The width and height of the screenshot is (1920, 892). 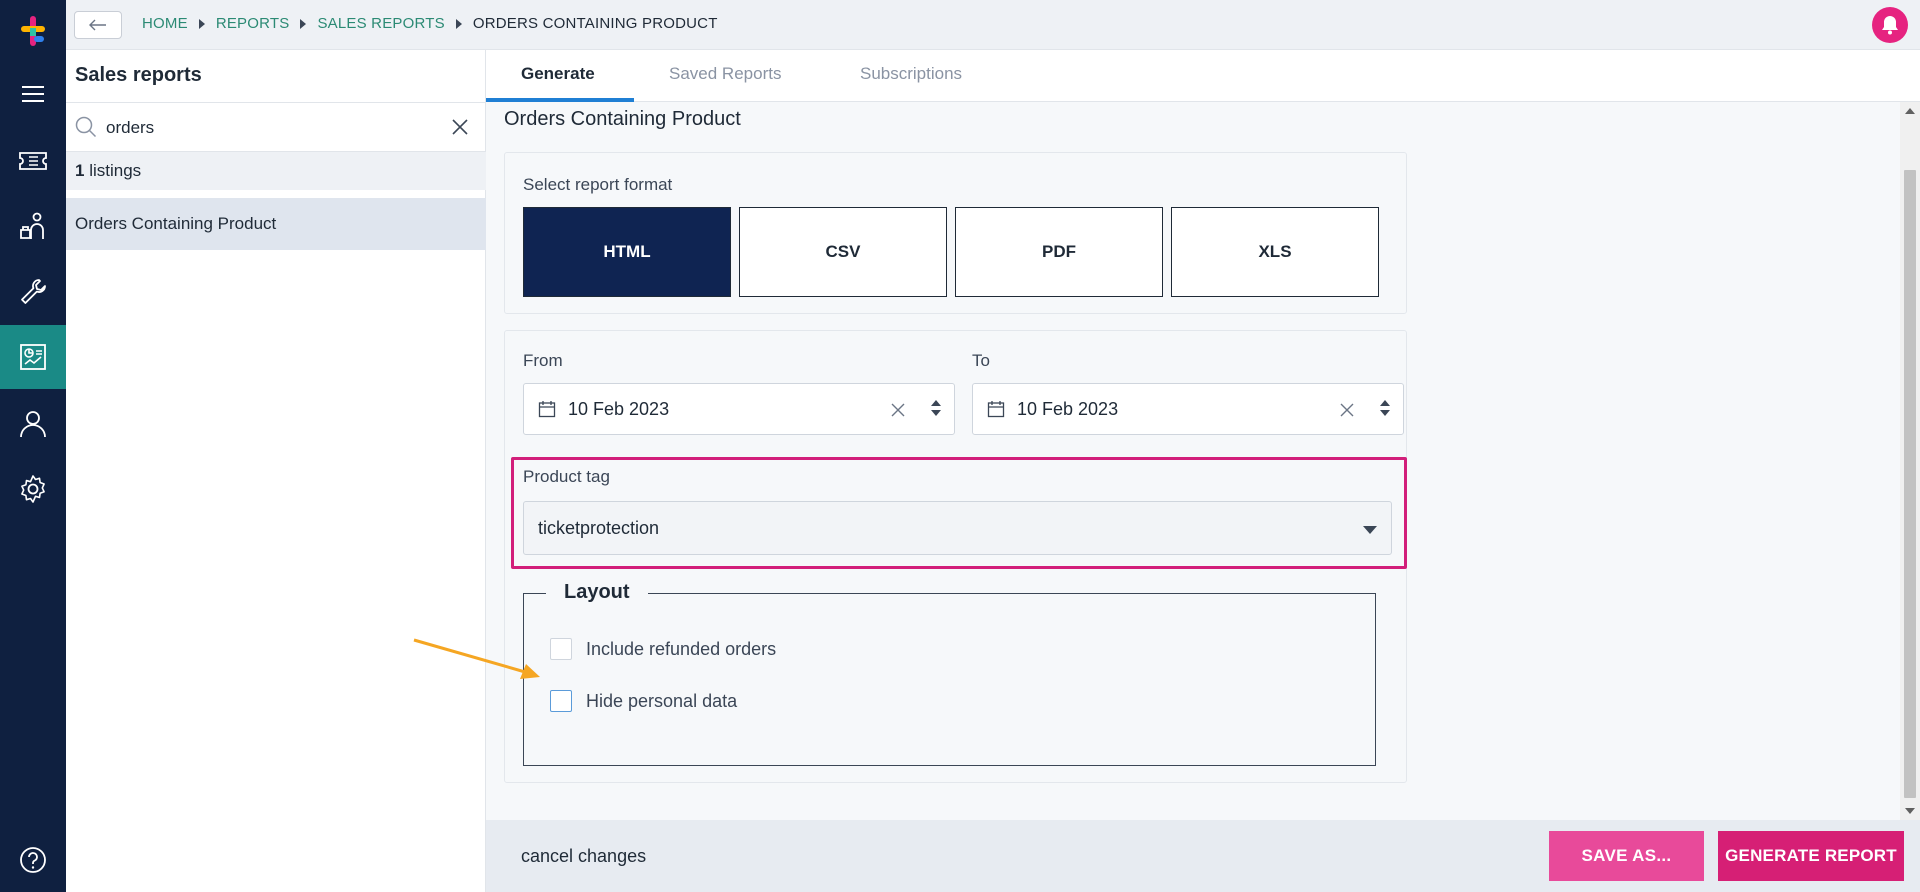 I want to click on format-html-button: HTML, so click(x=627, y=252).